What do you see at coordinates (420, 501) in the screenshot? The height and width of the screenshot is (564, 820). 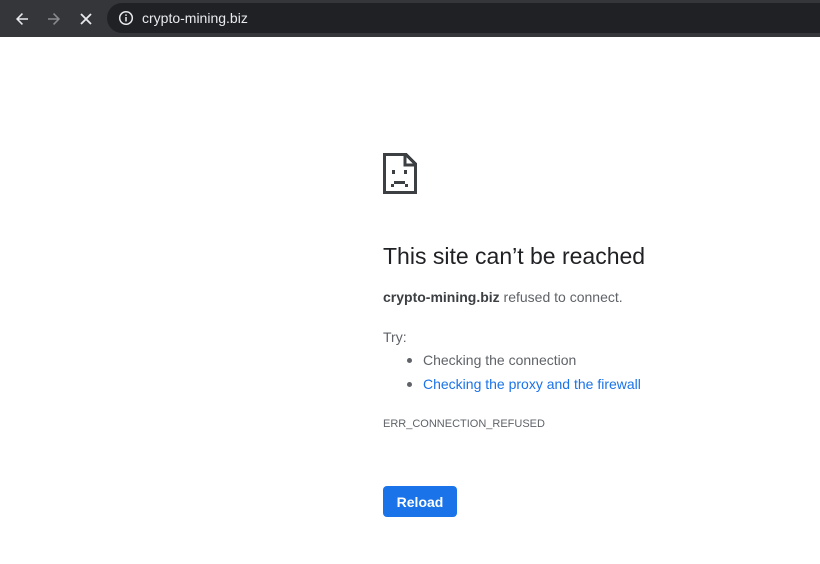 I see `reload-button: Reload` at bounding box center [420, 501].